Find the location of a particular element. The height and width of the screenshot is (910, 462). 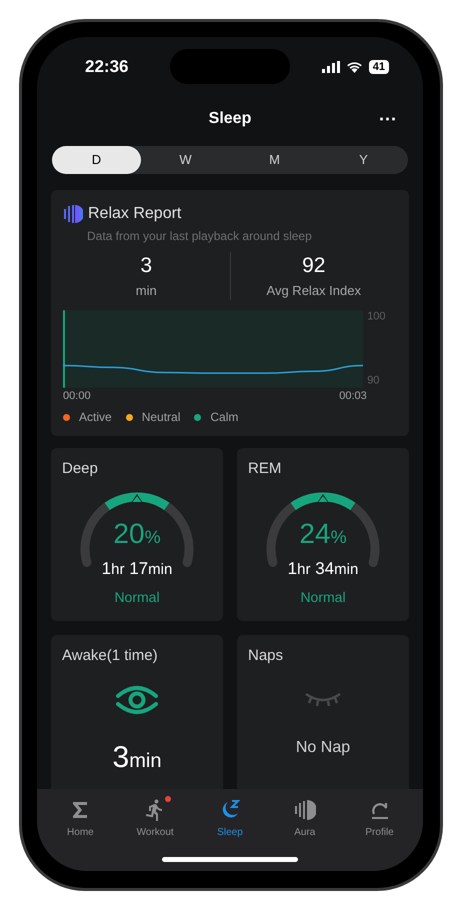

period-tab: Y is located at coordinates (363, 160).